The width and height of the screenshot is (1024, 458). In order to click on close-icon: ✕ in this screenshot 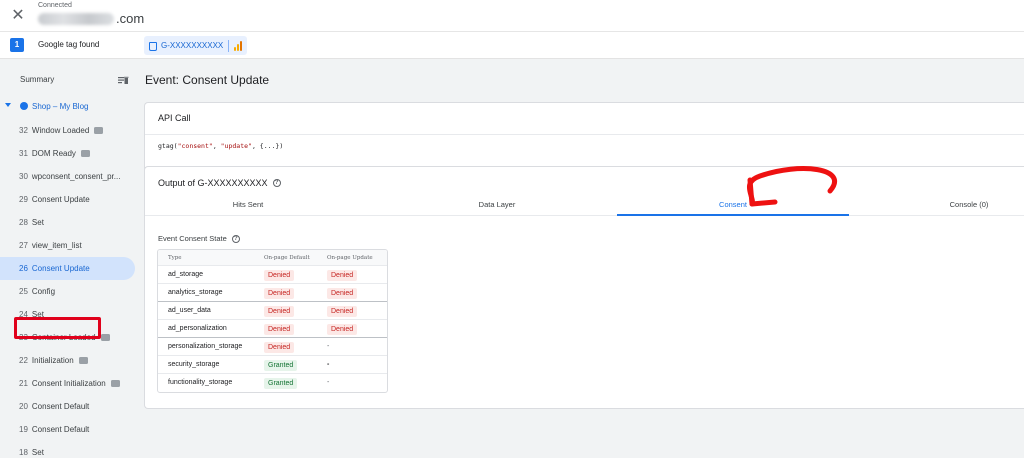, I will do `click(18, 16)`.